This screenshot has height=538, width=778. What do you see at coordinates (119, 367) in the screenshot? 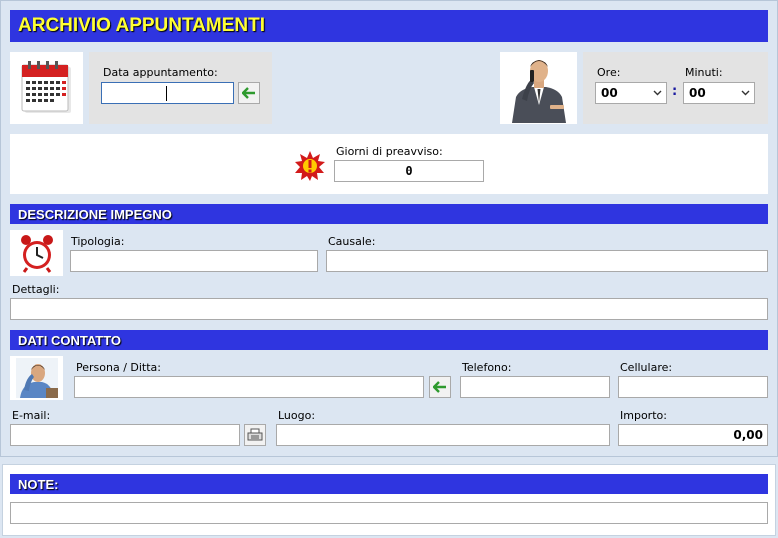
I see `person-label: Persona / Ditta:` at bounding box center [119, 367].